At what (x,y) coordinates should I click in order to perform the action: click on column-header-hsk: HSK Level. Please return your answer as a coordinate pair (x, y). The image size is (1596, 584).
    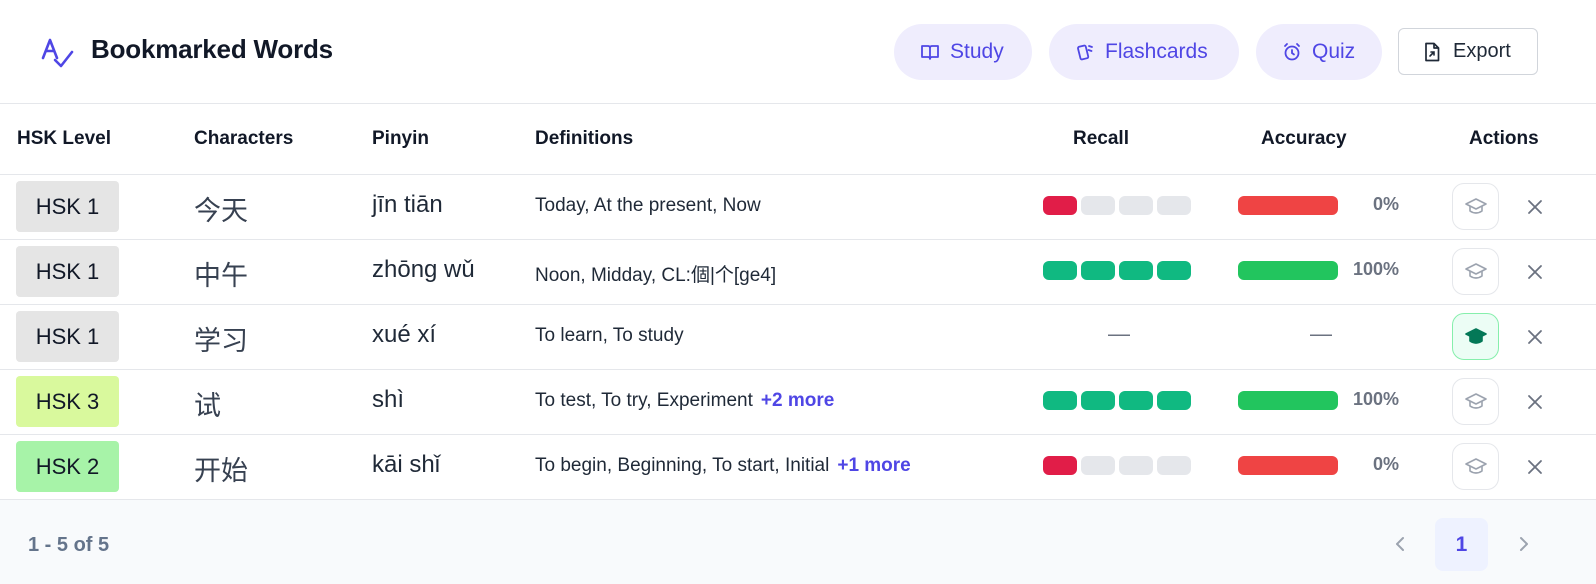
    Looking at the image, I should click on (64, 138).